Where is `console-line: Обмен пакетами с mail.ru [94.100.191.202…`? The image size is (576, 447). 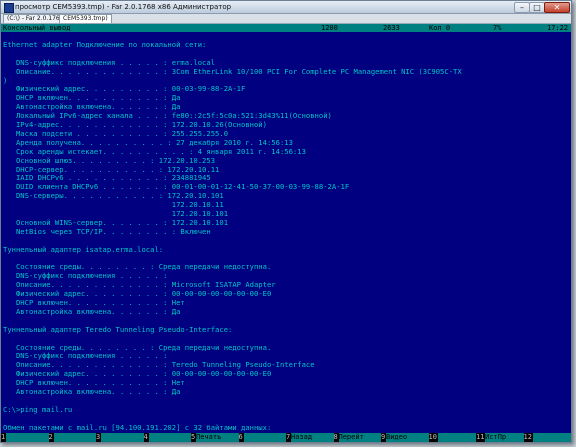
console-line: Обмен пакетами с mail.ru [94.100.191.202… is located at coordinates (137, 427).